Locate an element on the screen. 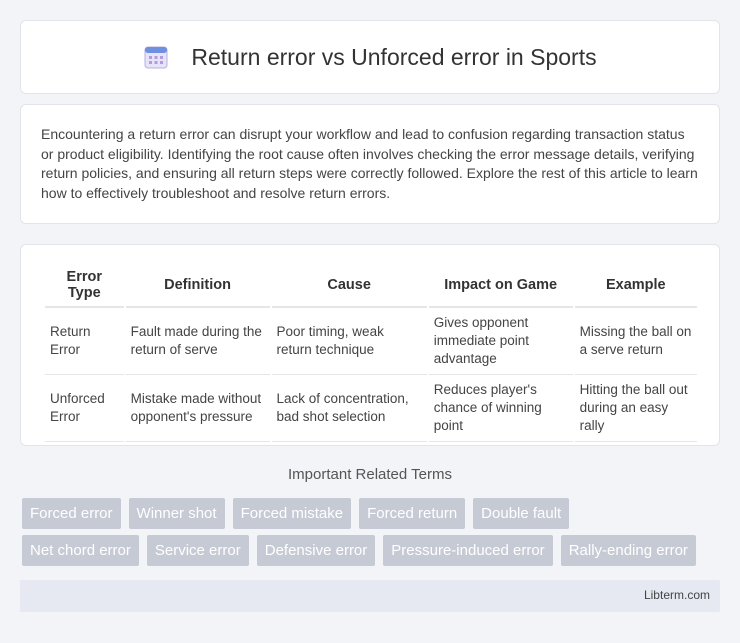 The width and height of the screenshot is (740, 643). title-card: Return error vs Unforced error in Sports is located at coordinates (370, 57).